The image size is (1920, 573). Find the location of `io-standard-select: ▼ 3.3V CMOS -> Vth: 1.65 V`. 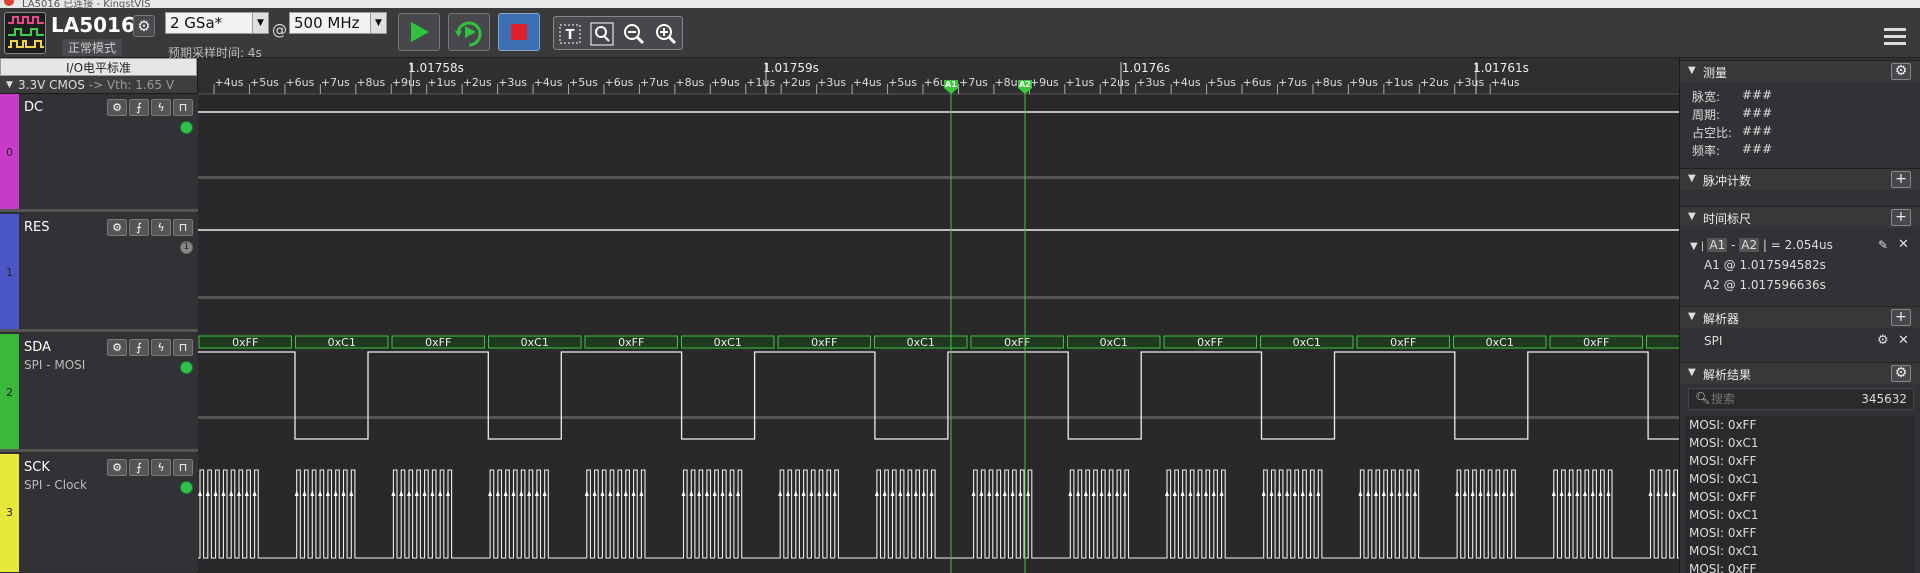

io-standard-select: ▼ 3.3V CMOS -> Vth: 1.65 V is located at coordinates (98, 85).